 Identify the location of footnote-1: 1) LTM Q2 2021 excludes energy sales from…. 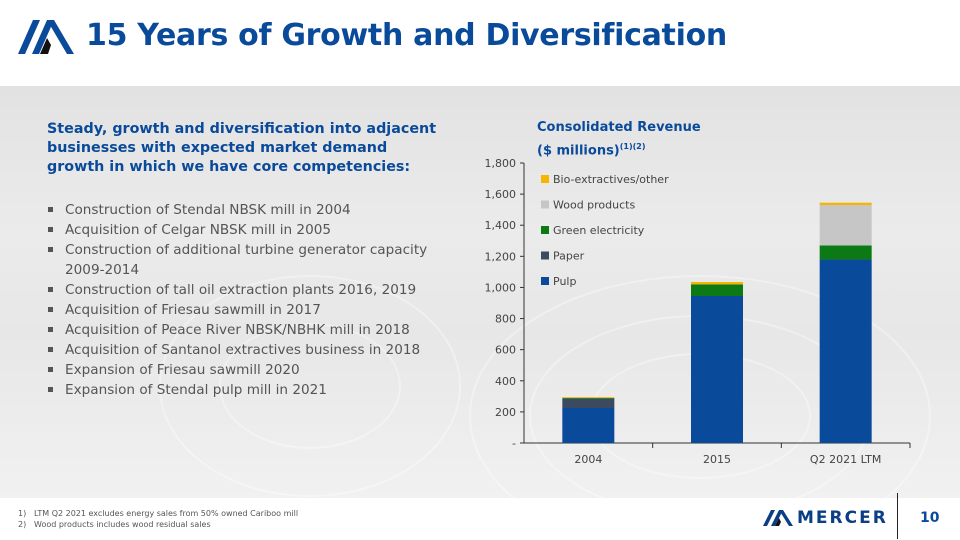
(158, 513).